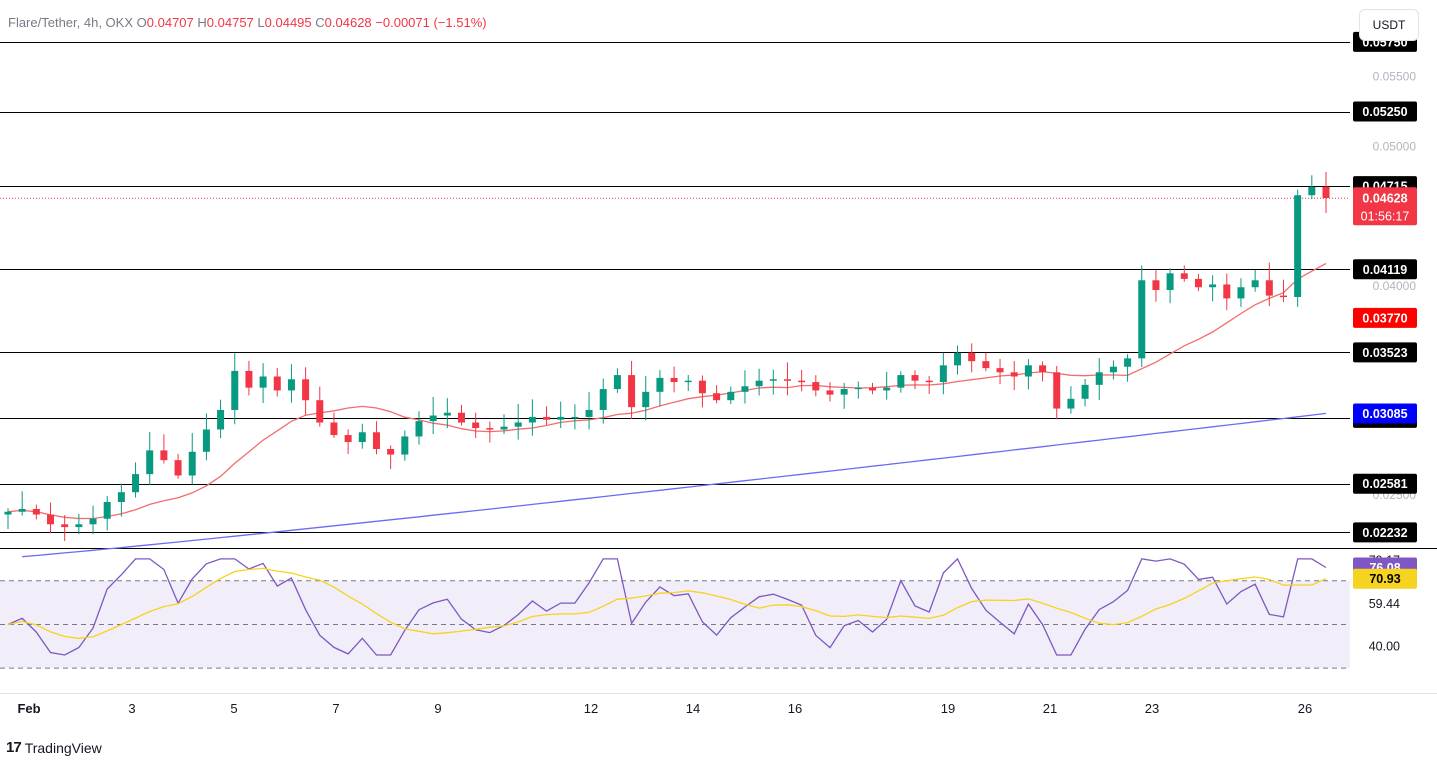  Describe the element at coordinates (1395, 286) in the screenshot. I see `price-tick: 0.04000` at that location.